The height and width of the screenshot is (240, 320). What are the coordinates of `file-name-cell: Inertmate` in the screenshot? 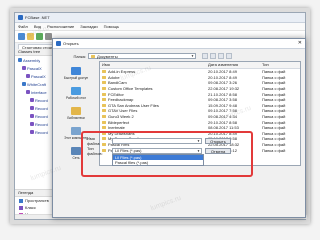 It's located at (154, 127).